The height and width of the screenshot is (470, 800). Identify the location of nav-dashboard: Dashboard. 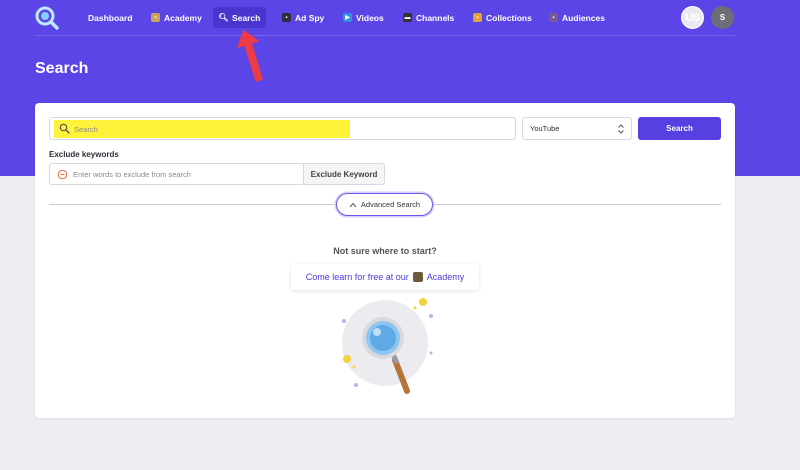
(110, 17).